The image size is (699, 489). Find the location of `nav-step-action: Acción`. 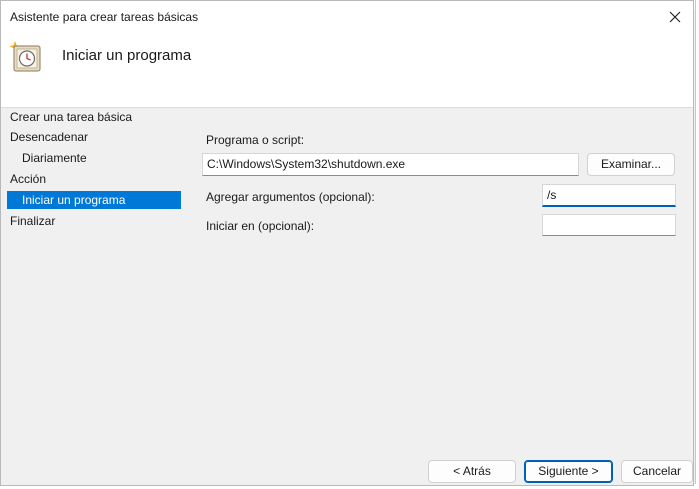

nav-step-action: Acción is located at coordinates (28, 179).